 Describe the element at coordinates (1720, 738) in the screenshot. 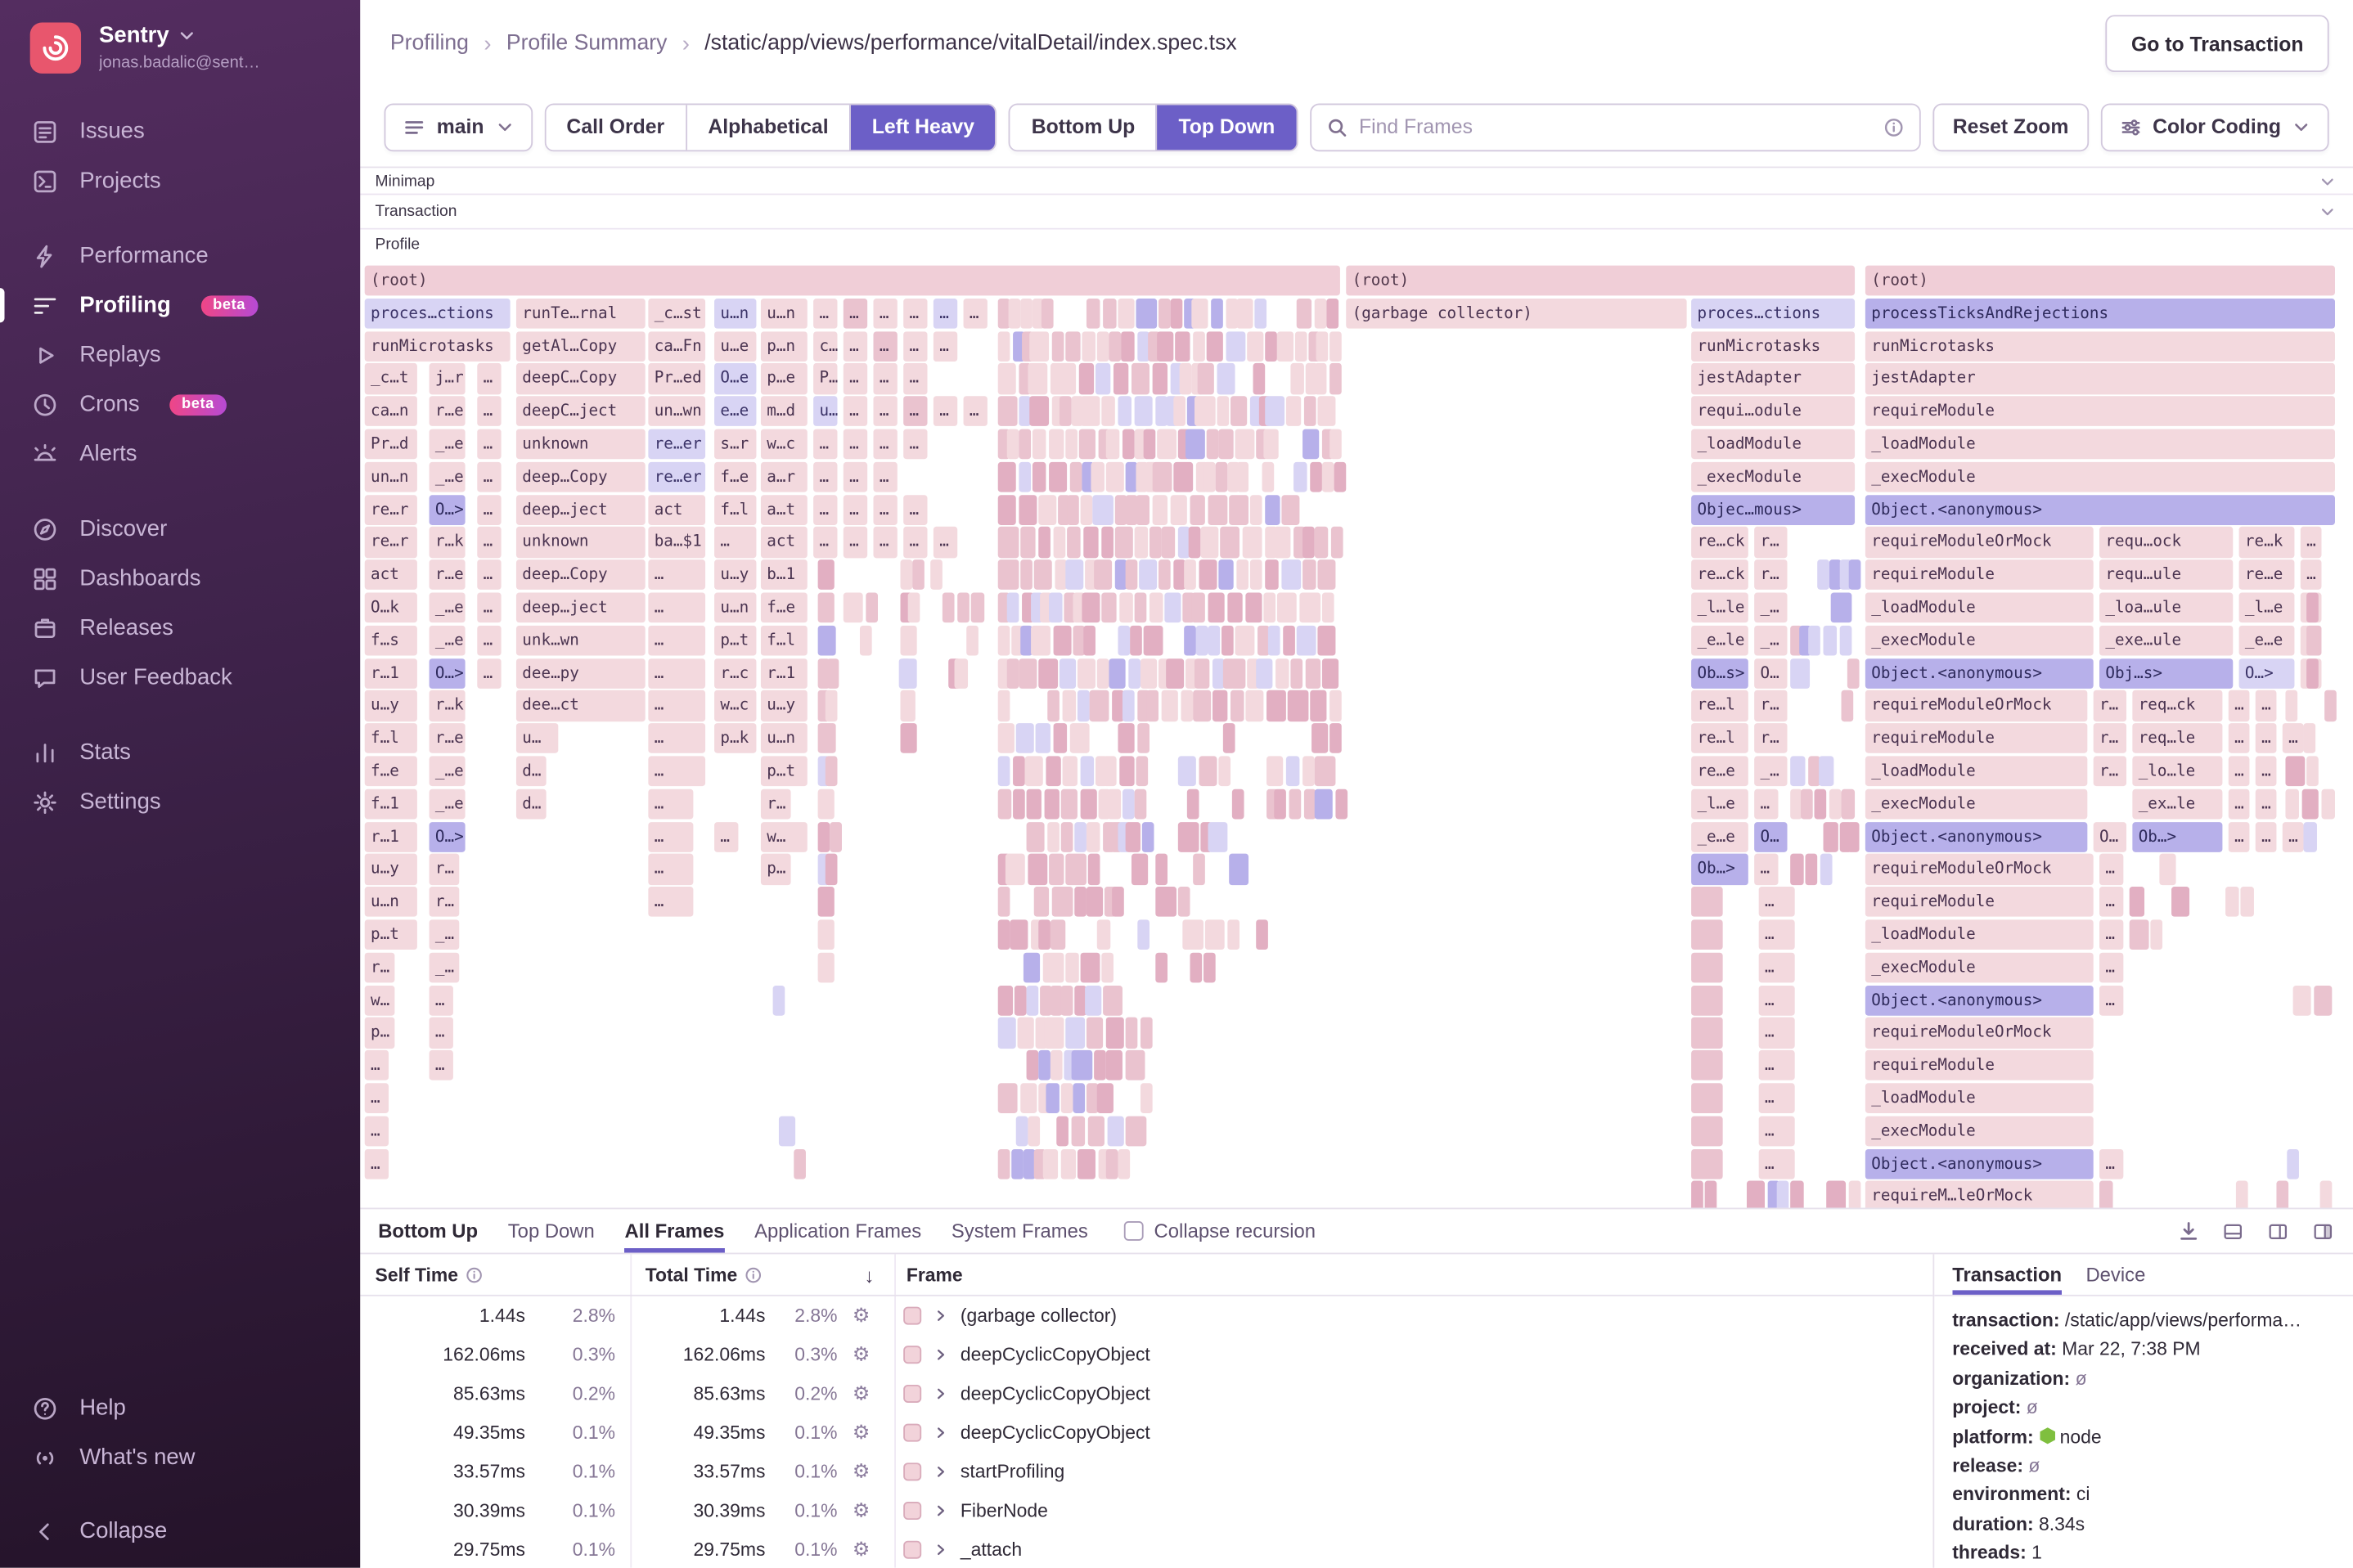

I see `flame-frame: re…l` at that location.